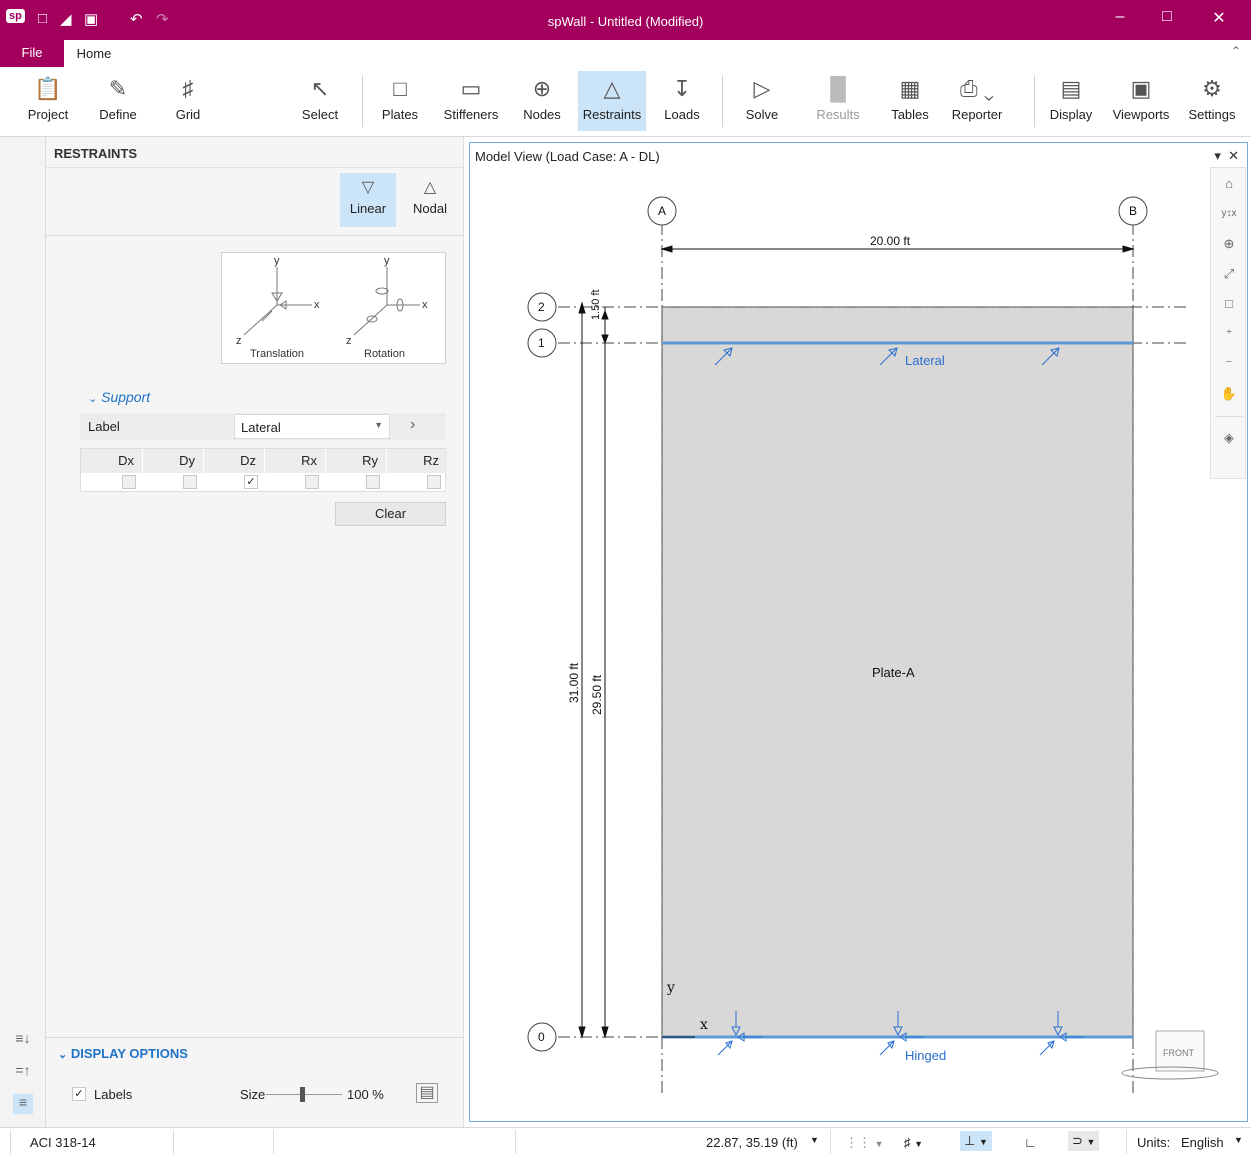 The image size is (1251, 1155). What do you see at coordinates (427, 1093) in the screenshot?
I see `display-settings-icon: ▤` at bounding box center [427, 1093].